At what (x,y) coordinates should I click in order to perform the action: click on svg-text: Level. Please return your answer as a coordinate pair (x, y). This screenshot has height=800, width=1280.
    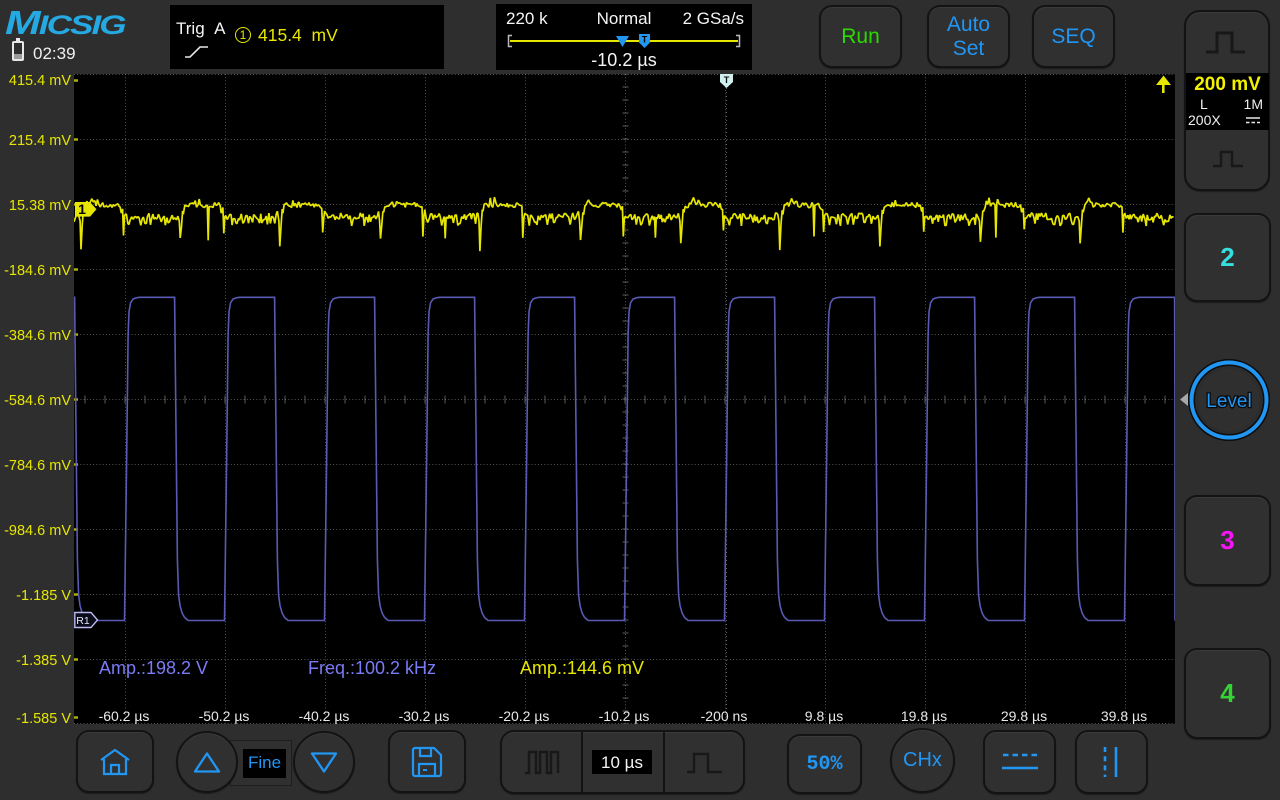
    Looking at the image, I should click on (1228, 401).